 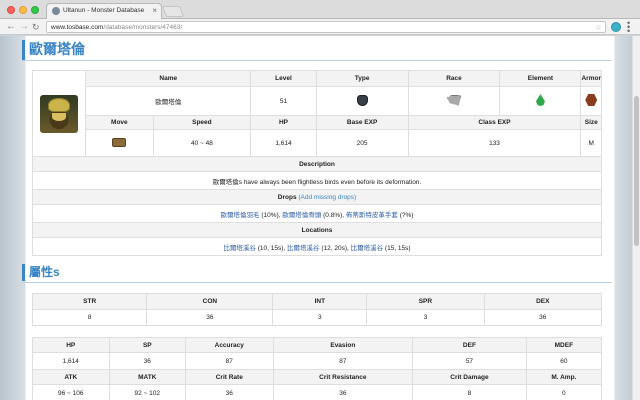 What do you see at coordinates (147, 377) in the screenshot?
I see `combat-header: MATK` at bounding box center [147, 377].